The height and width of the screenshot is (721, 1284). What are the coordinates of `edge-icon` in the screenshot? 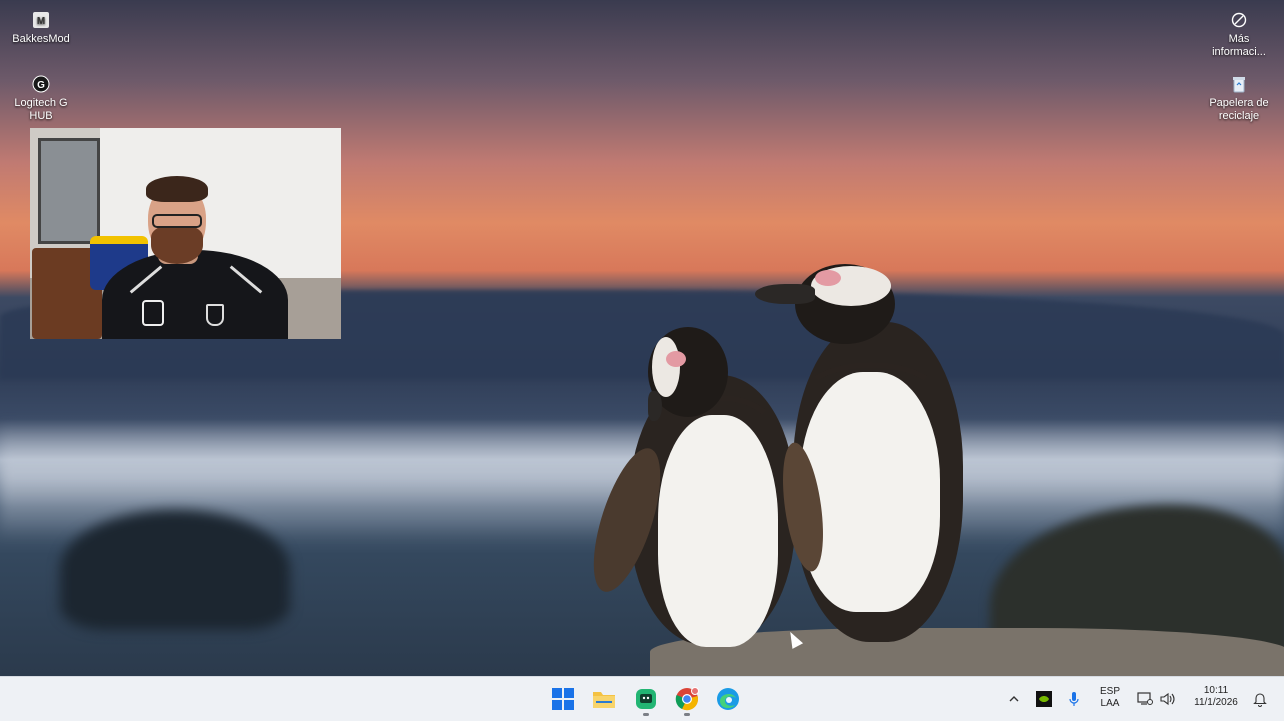 It's located at (728, 699).